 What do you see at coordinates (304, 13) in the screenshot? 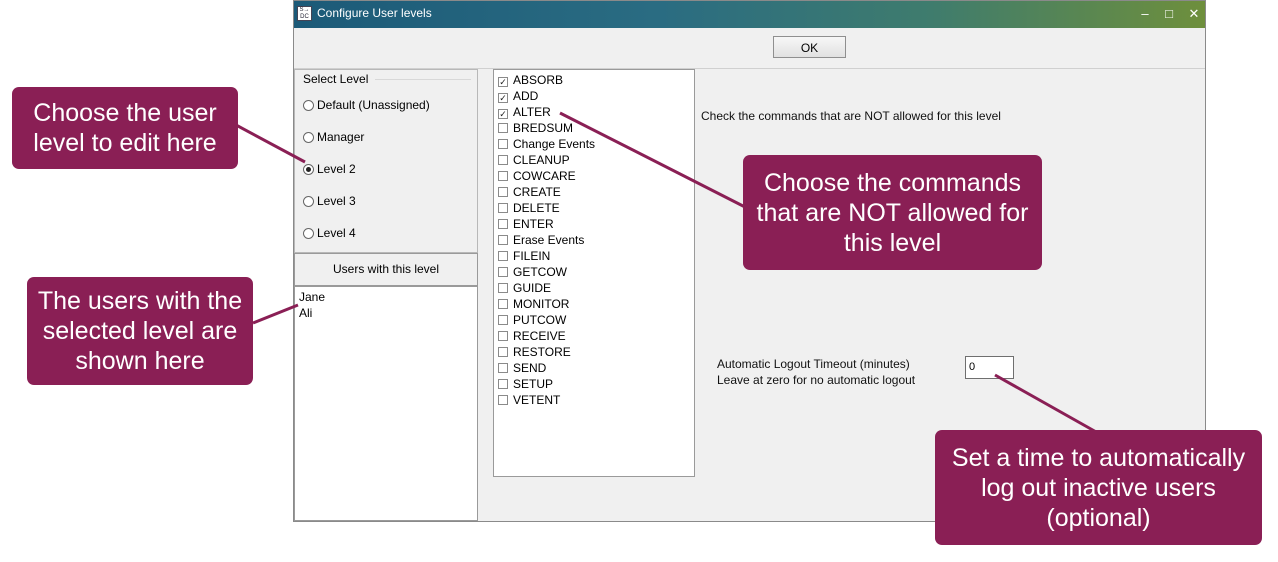
I see `app-icon: S→ DC` at bounding box center [304, 13].